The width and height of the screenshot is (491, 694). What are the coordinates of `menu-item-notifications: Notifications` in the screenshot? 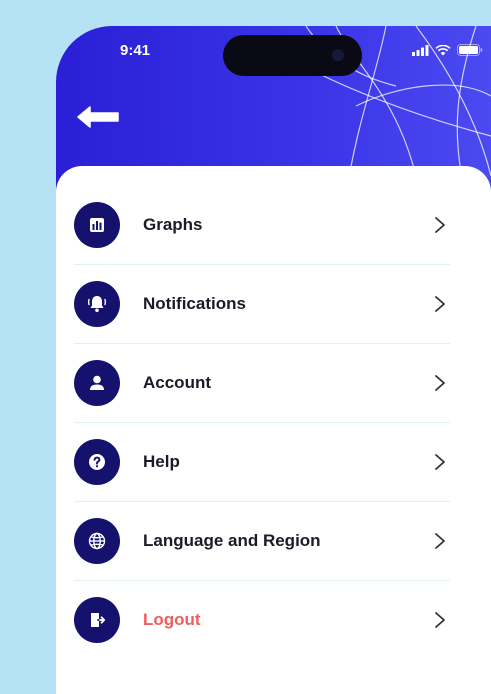 It's located at (262, 303).